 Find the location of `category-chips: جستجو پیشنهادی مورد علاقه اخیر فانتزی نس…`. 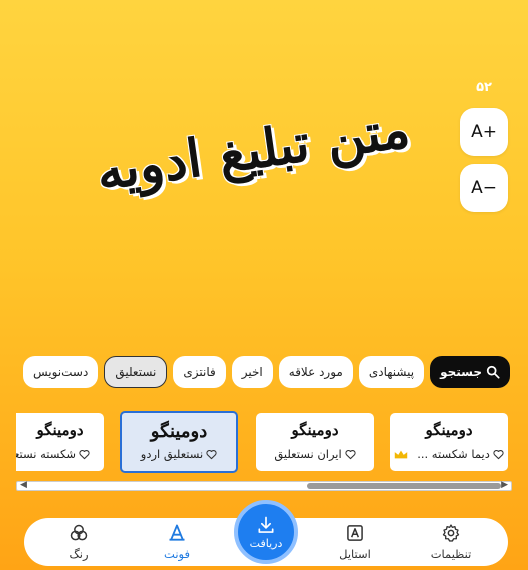

category-chips: جستجو پیشنهادی مورد علاقه اخیر فانتزی نس… is located at coordinates (262, 372).